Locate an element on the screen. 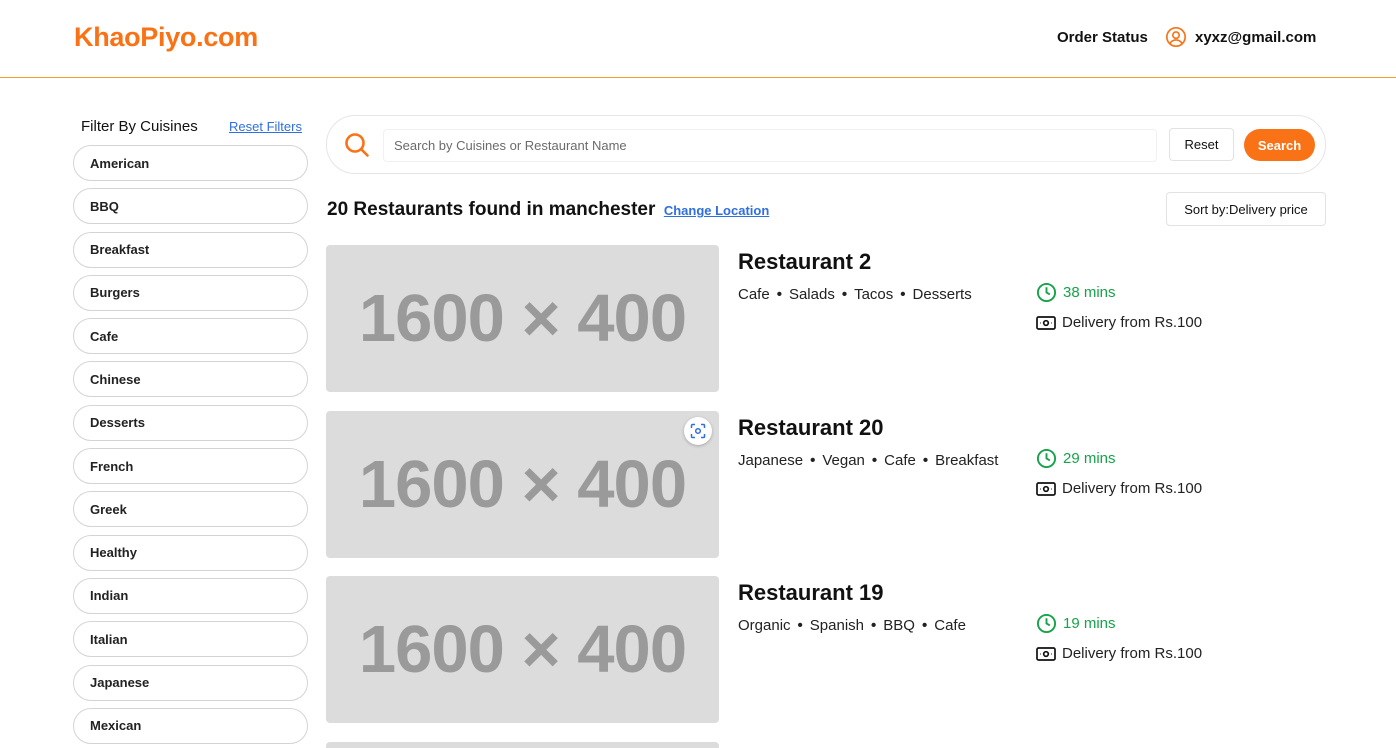  results-count: 20 Restaurants found in manchester is located at coordinates (491, 209).